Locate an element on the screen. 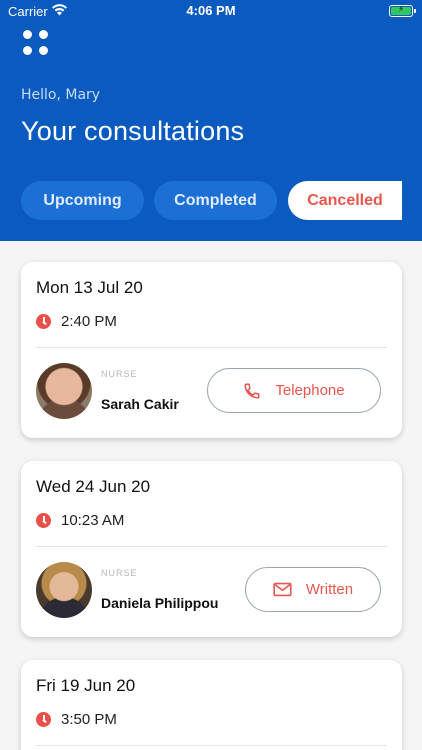  tab-completed: Completed is located at coordinates (215, 200).